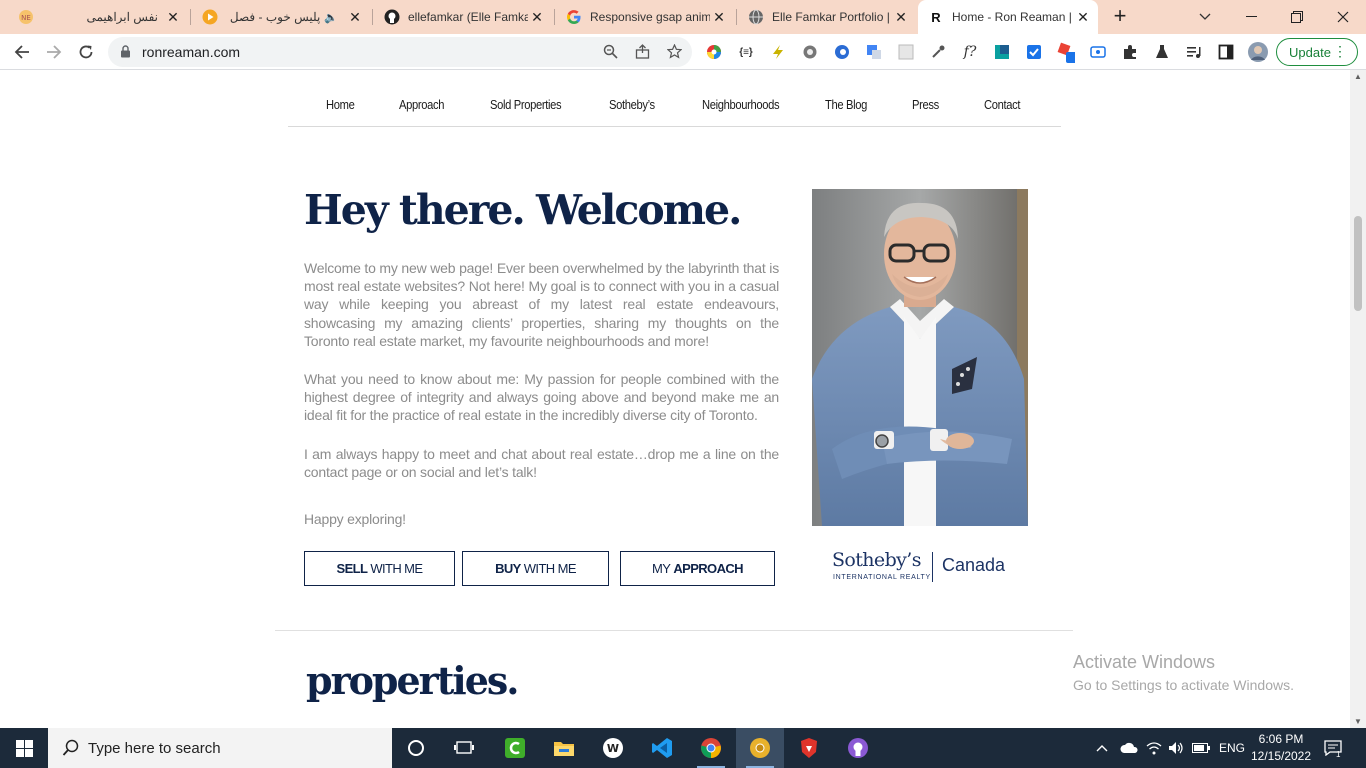  I want to click on notification-extension-icon, so click(1066, 52).